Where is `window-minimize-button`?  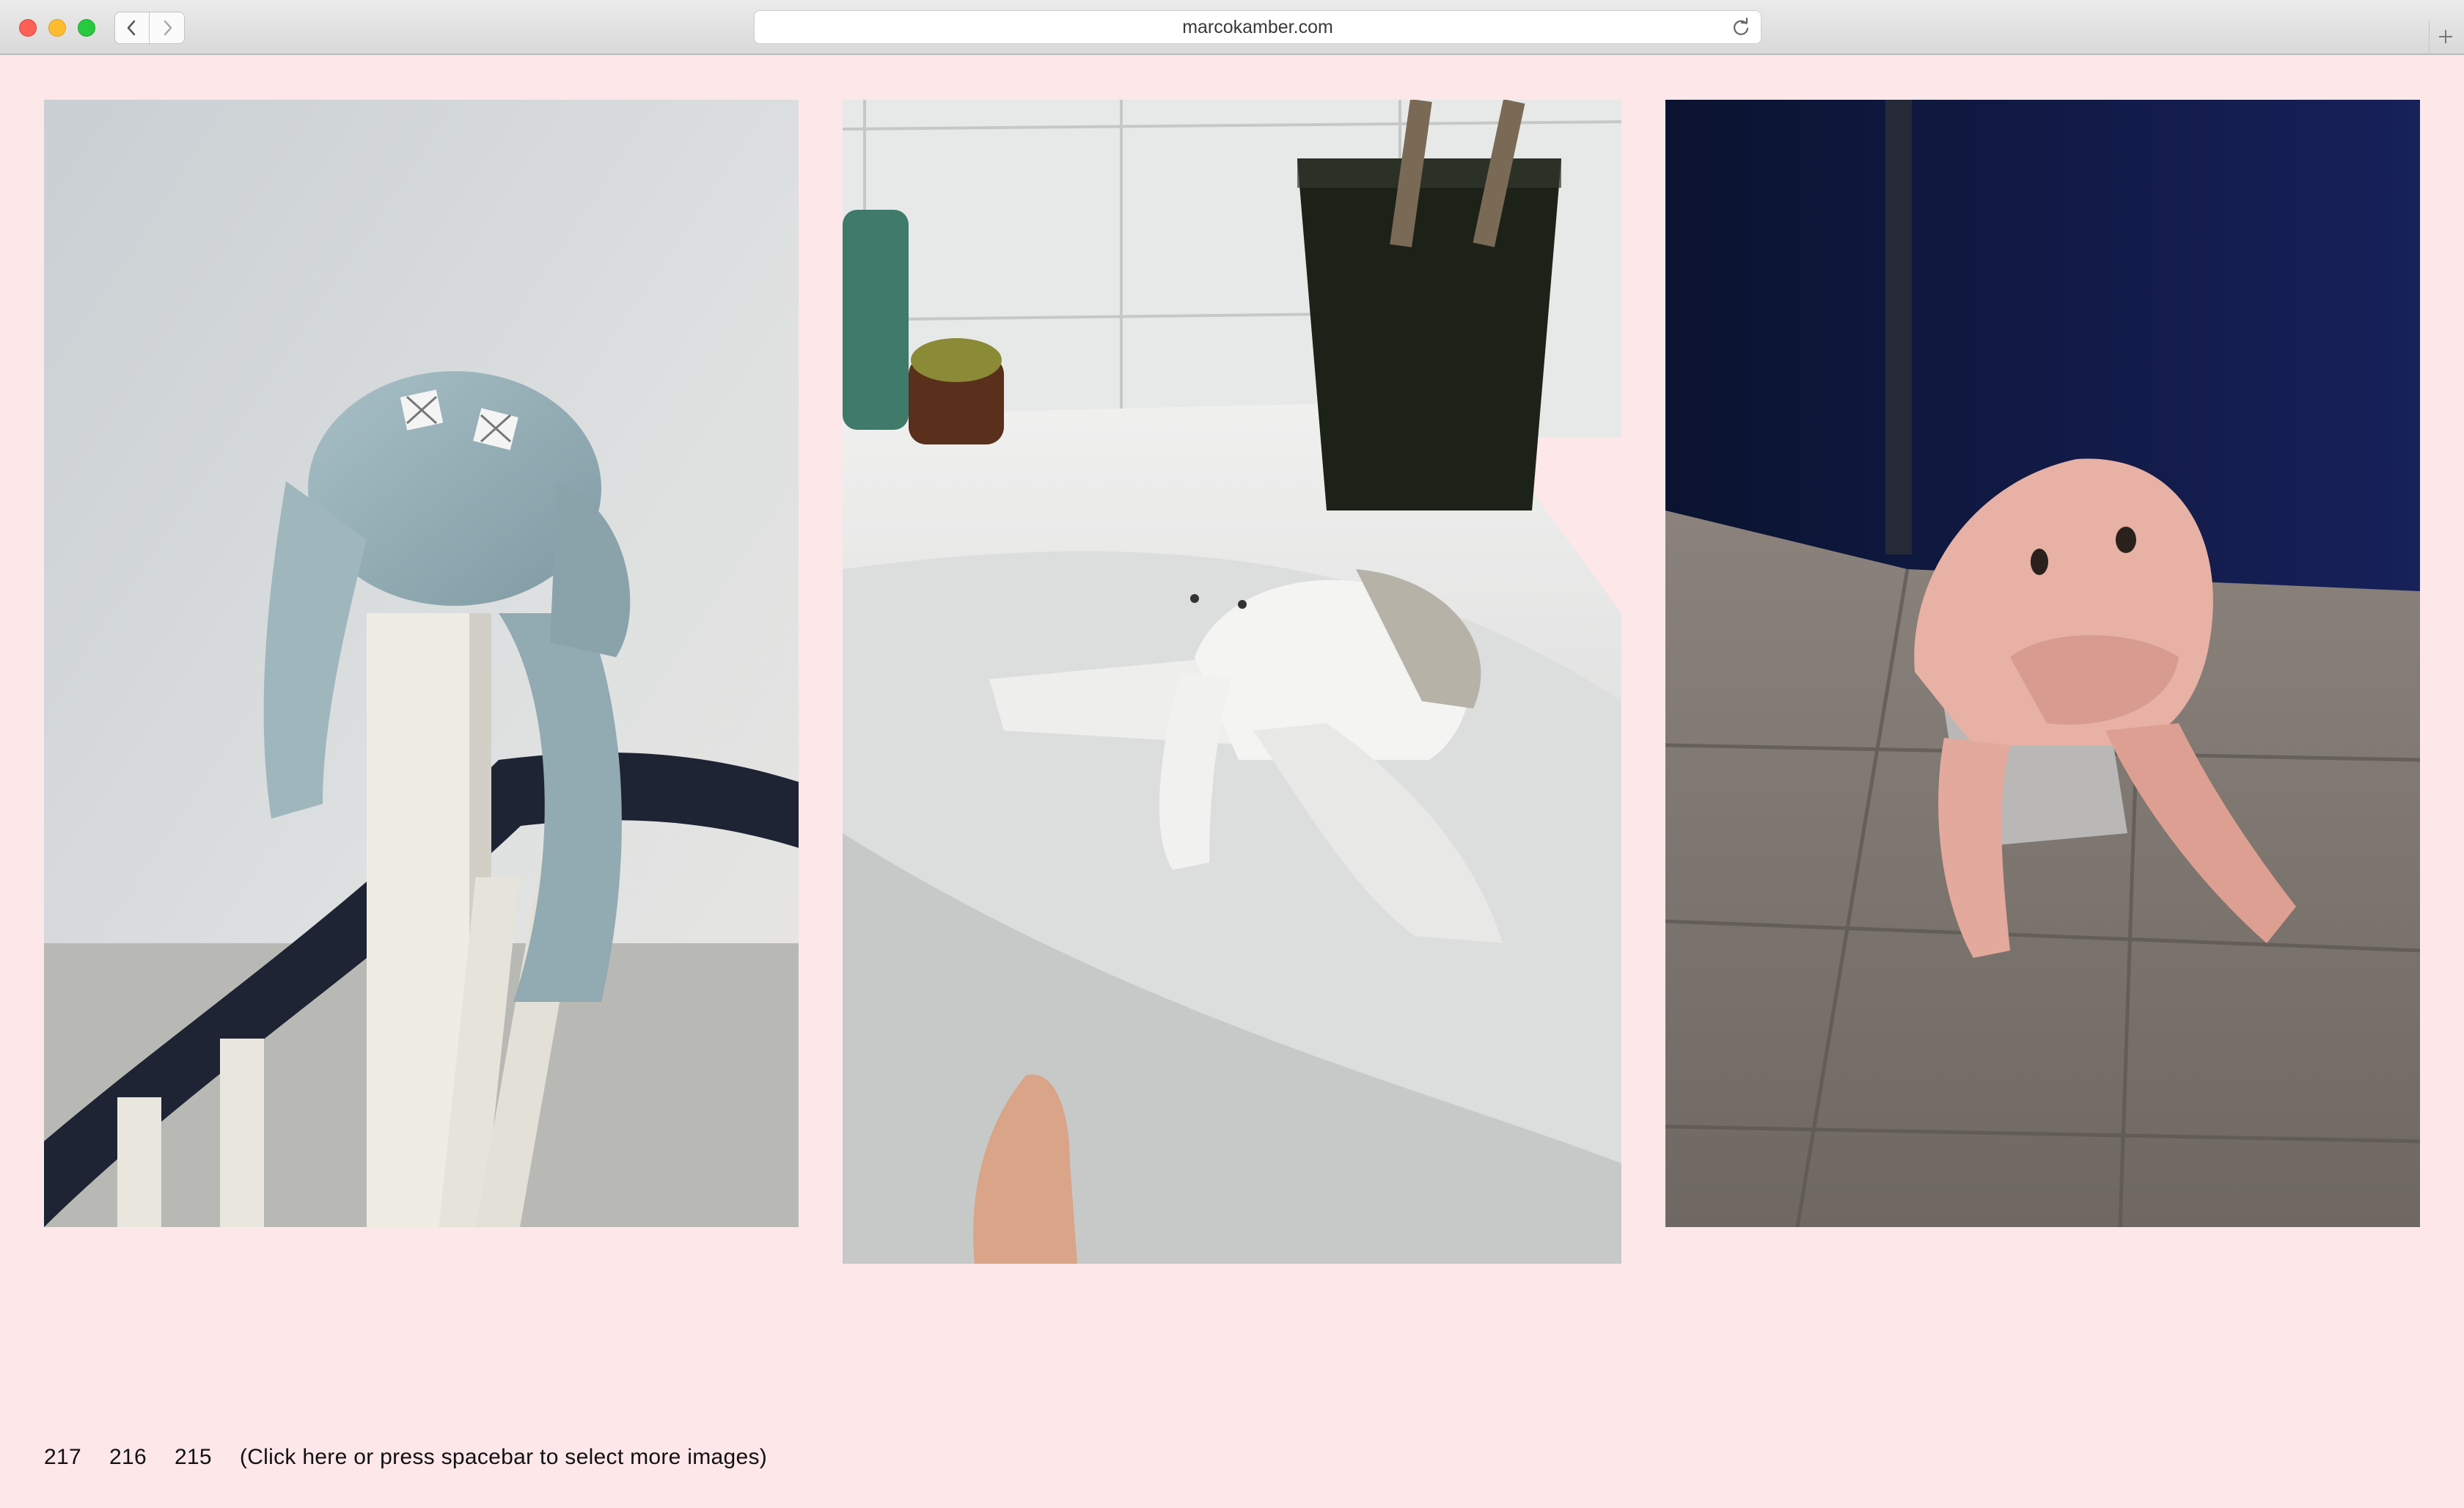 window-minimize-button is located at coordinates (57, 28).